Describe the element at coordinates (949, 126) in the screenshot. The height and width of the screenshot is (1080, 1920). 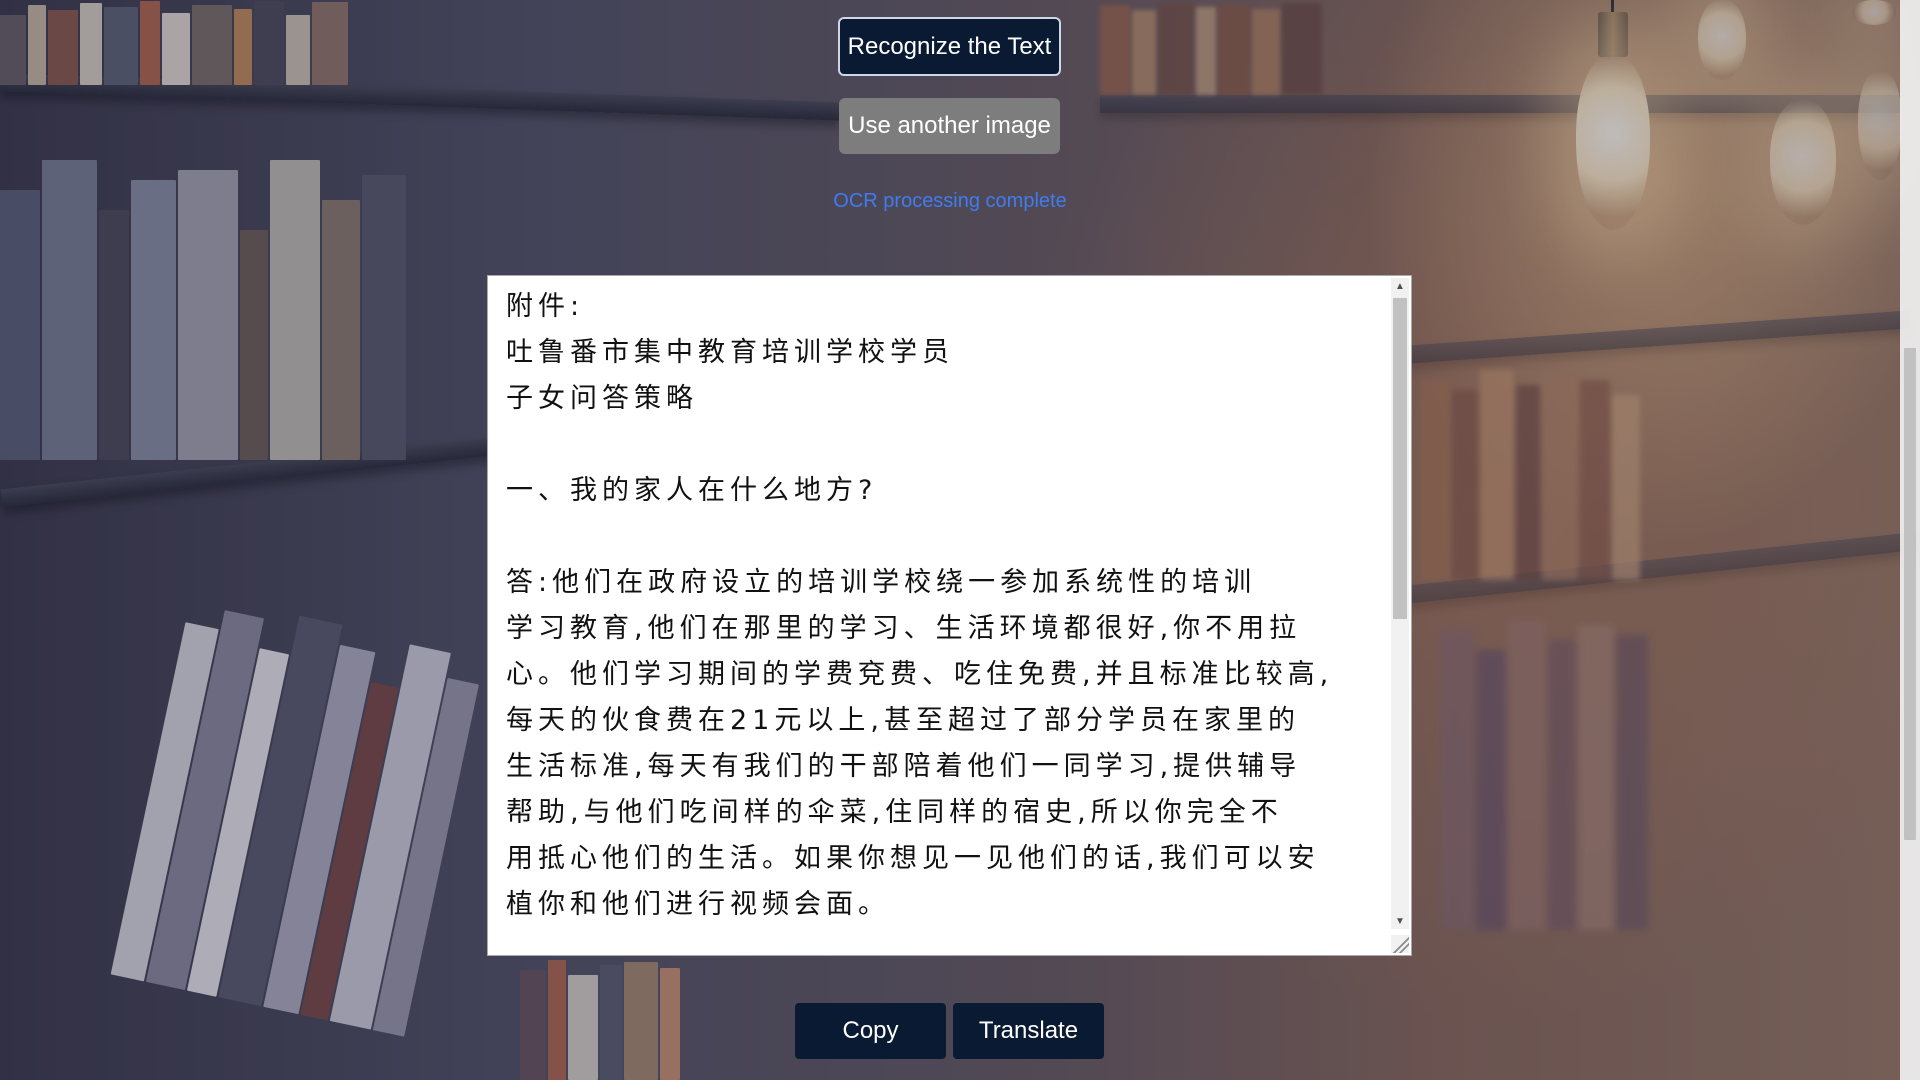
I see `use-another-image-button: Use another image` at that location.